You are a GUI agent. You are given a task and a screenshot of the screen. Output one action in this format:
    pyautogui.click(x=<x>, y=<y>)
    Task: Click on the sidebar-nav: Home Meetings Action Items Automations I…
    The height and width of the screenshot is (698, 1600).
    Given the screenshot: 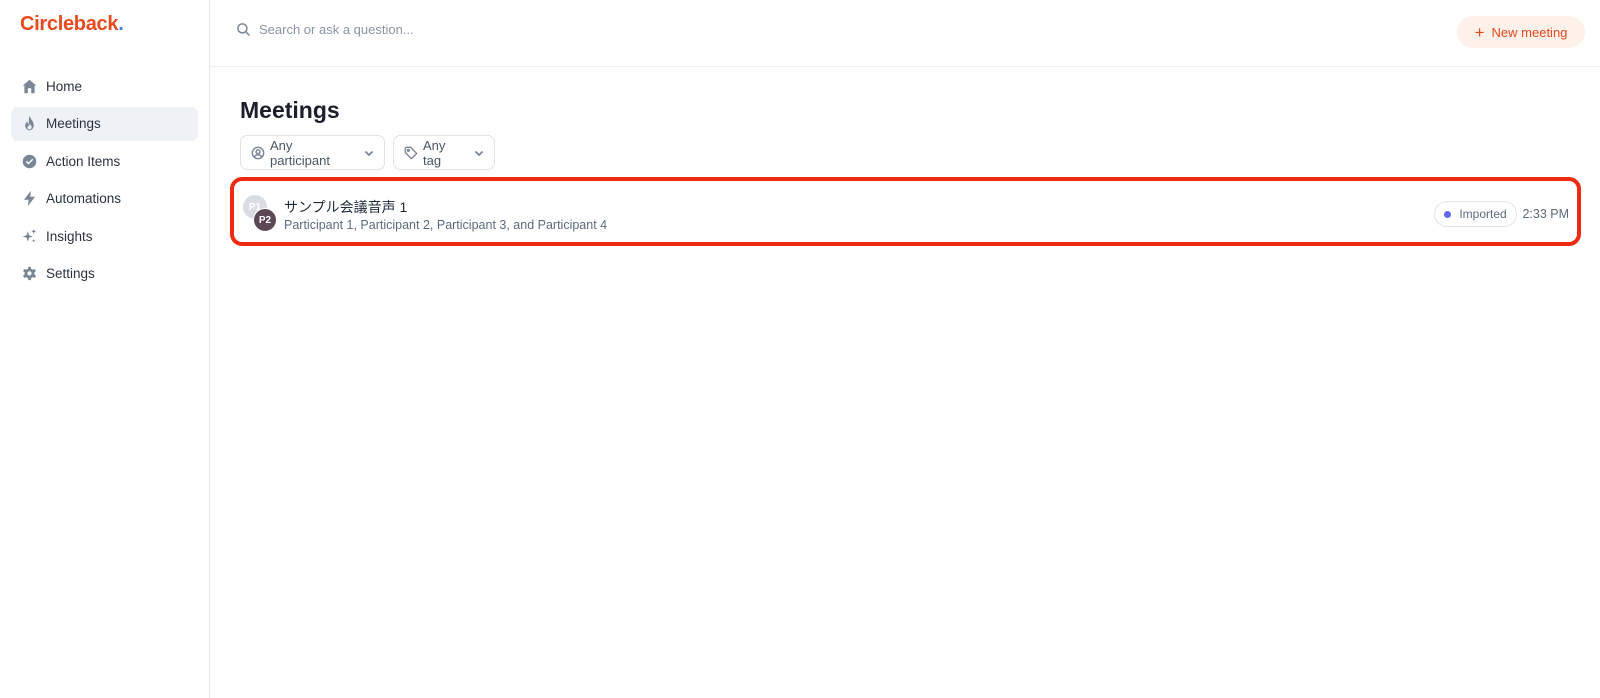 What is the action you would take?
    pyautogui.click(x=104, y=181)
    